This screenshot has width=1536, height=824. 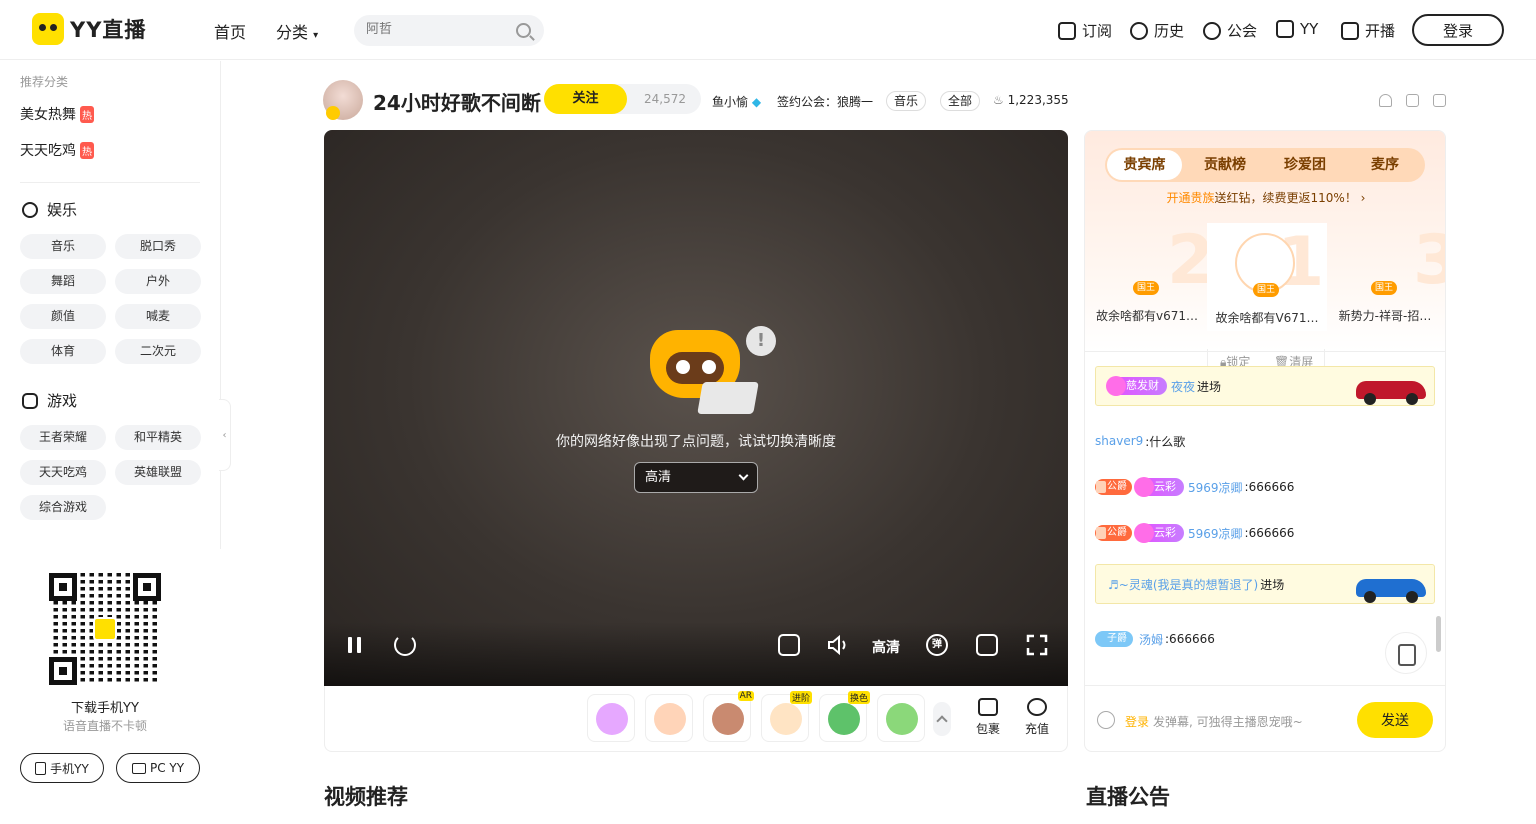 What do you see at coordinates (585, 99) in the screenshot?
I see `follow-button: 关注` at bounding box center [585, 99].